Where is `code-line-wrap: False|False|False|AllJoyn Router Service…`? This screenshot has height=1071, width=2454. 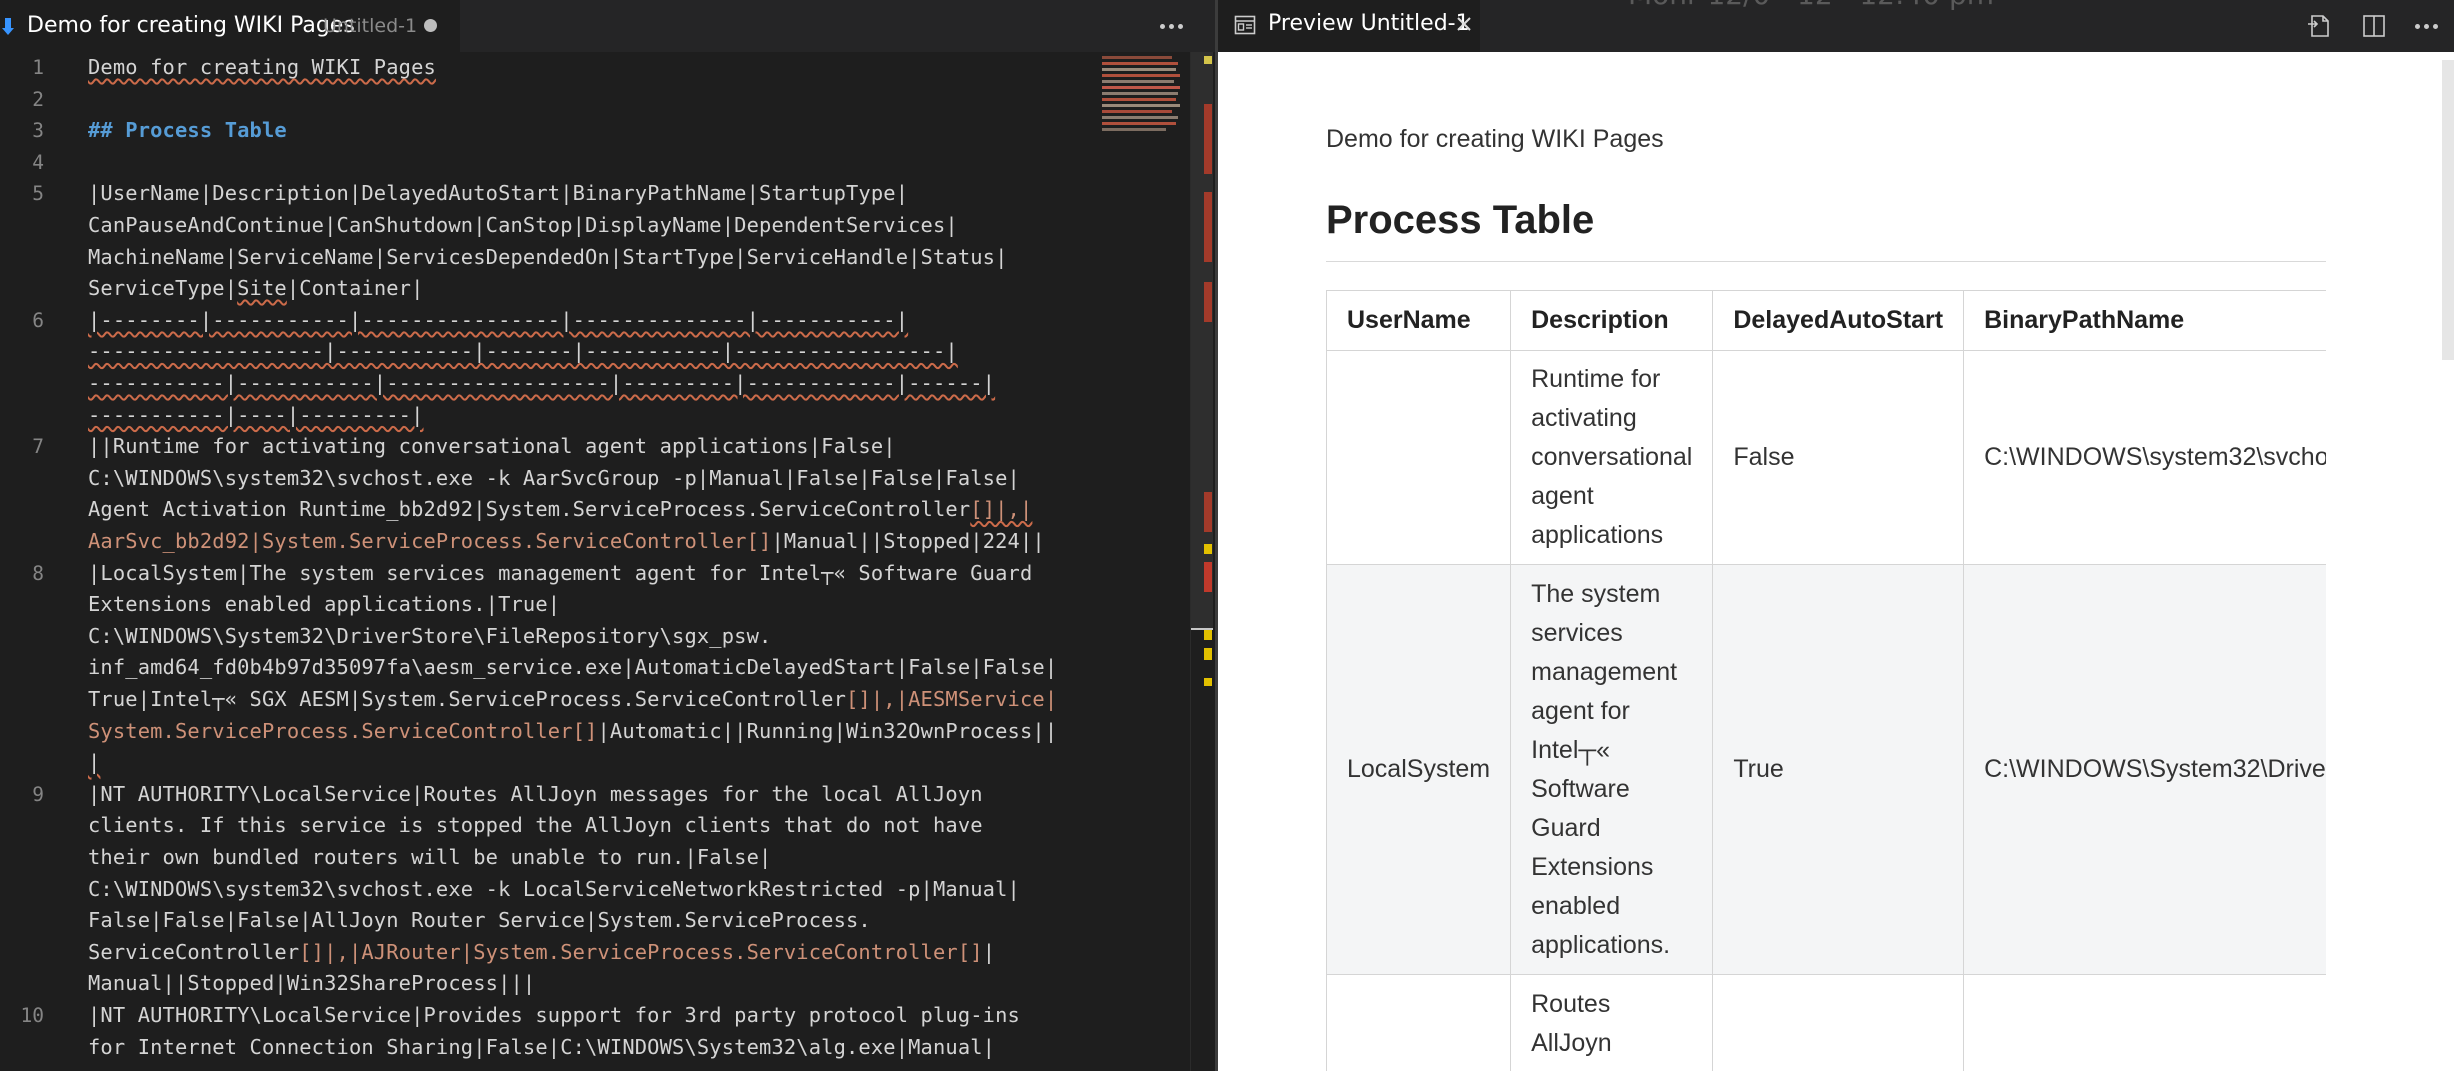 code-line-wrap: False|False|False|AllJoyn Router Service… is located at coordinates (550, 921).